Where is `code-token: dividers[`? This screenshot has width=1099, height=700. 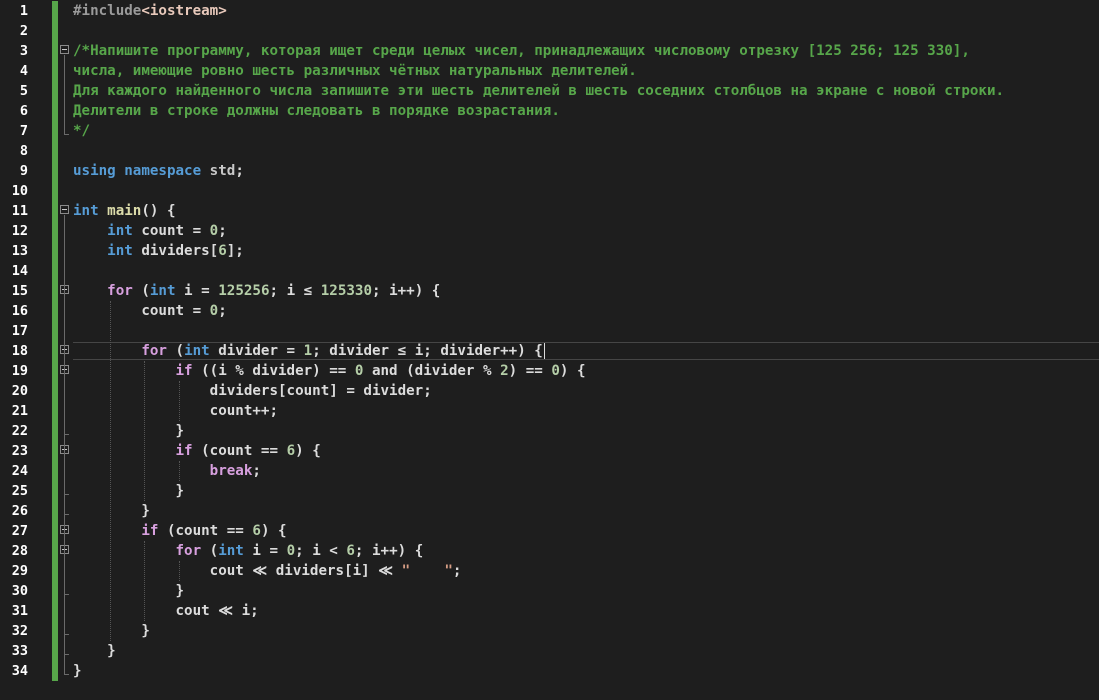
code-token: dividers[ is located at coordinates (175, 251).